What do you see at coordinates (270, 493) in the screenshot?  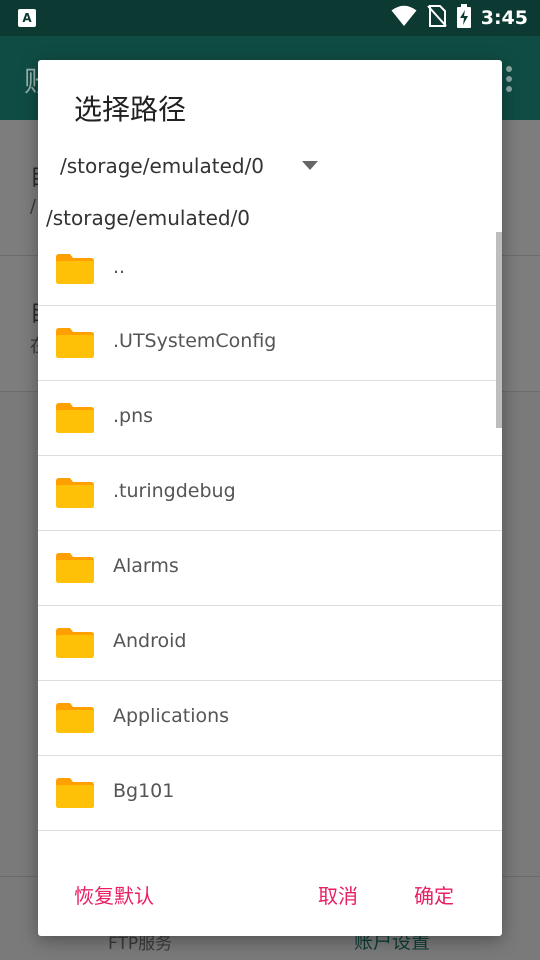 I see `folder-item: .turingdebug` at bounding box center [270, 493].